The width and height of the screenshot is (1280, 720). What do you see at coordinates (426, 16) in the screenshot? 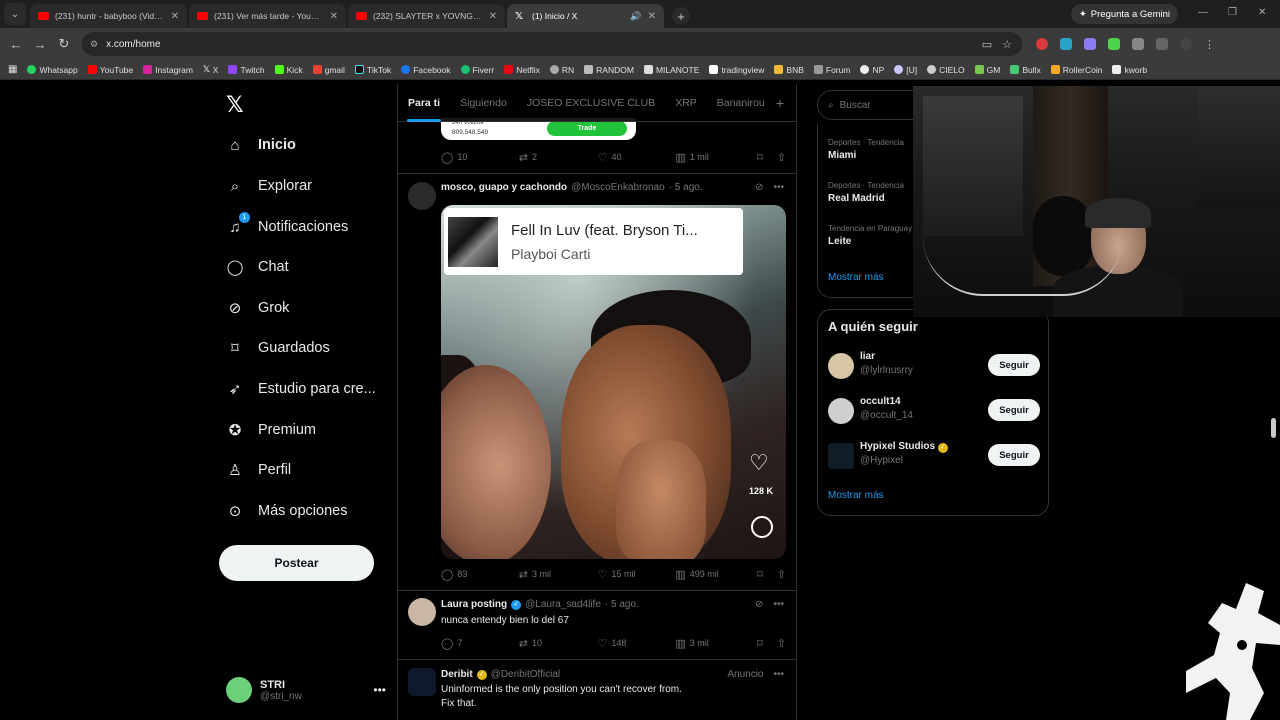
I see `browser-tab: (232) SLAYTER x YOVNGCHIMI ✕` at bounding box center [426, 16].